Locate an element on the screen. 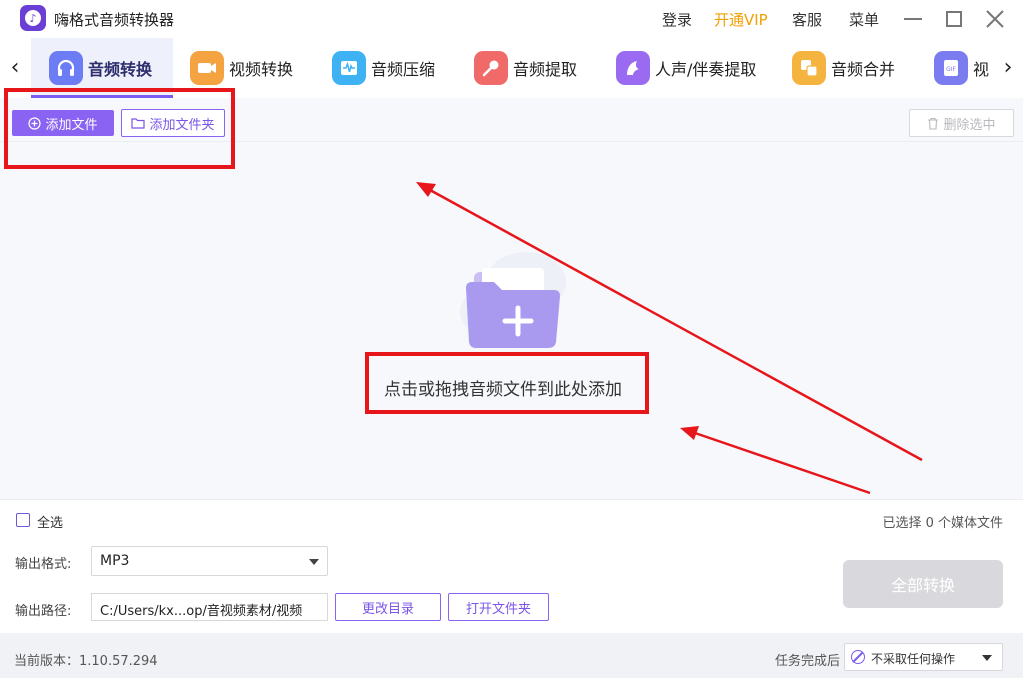 This screenshot has width=1023, height=678. tab-audio-merge: 音频合并 is located at coordinates (843, 68).